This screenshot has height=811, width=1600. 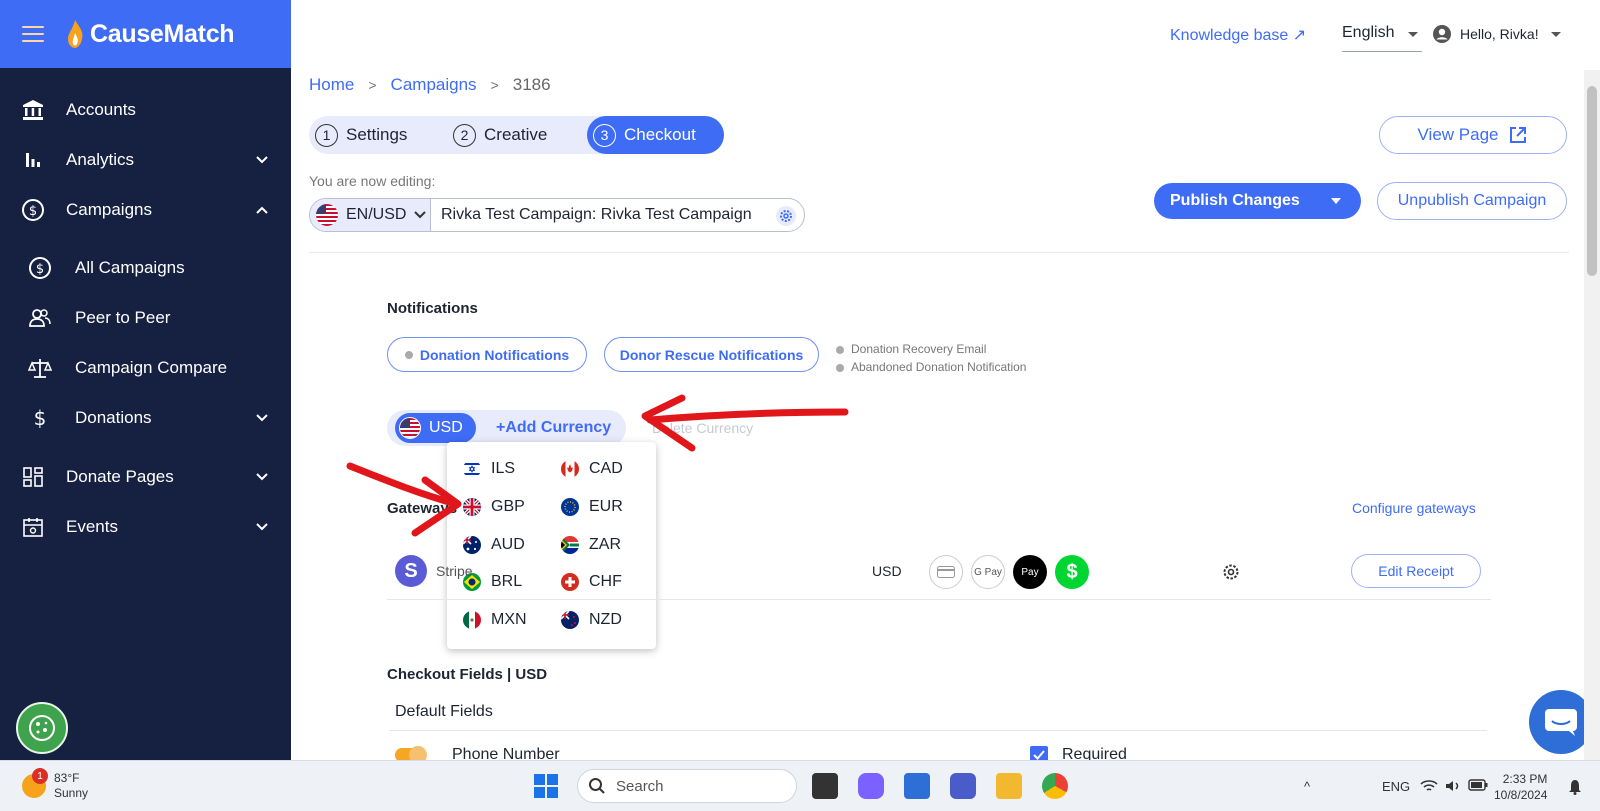 I want to click on add-currency-button: +Add Currency, so click(x=553, y=428).